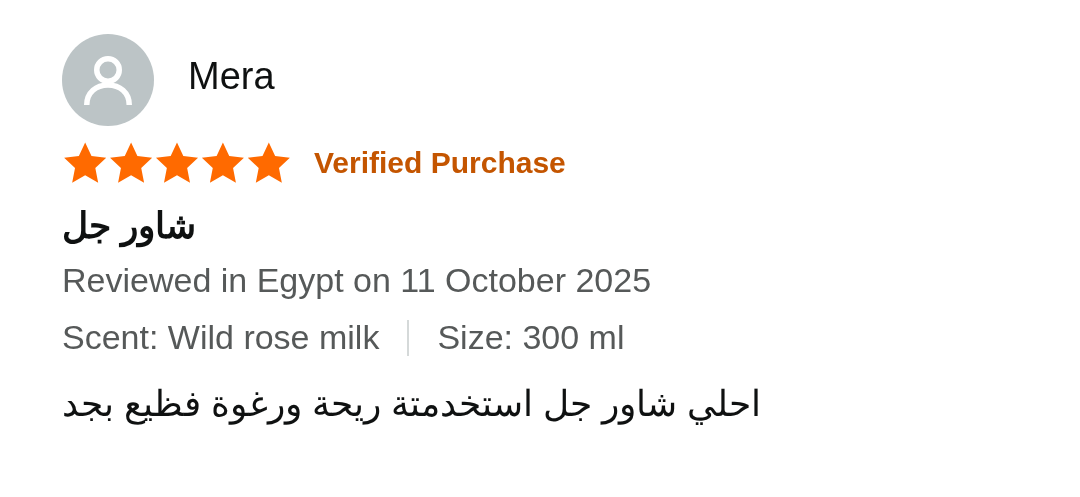 Image resolution: width=1080 pixels, height=497 pixels. Describe the element at coordinates (357, 280) in the screenshot. I see `review-date: Reviewed in Egypt on 11 October 2025` at that location.